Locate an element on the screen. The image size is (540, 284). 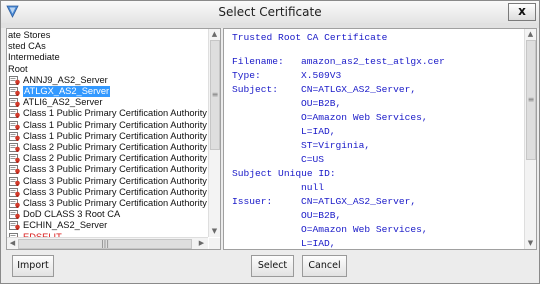
detail-label: Subject: is located at coordinates (255, 89).